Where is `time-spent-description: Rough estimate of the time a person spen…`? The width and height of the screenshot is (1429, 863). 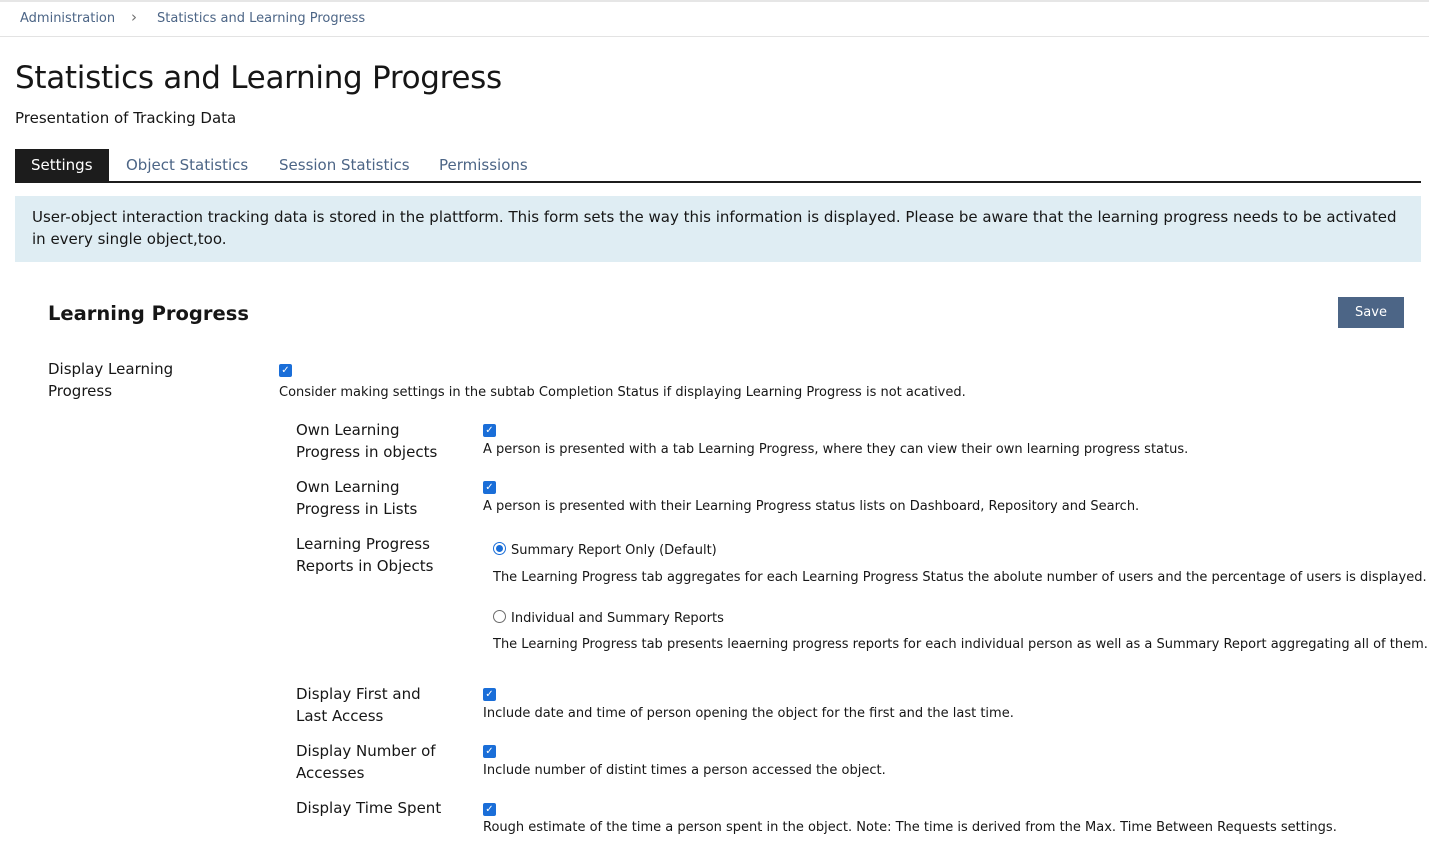
time-spent-description: Rough estimate of the time a person spen… is located at coordinates (910, 827).